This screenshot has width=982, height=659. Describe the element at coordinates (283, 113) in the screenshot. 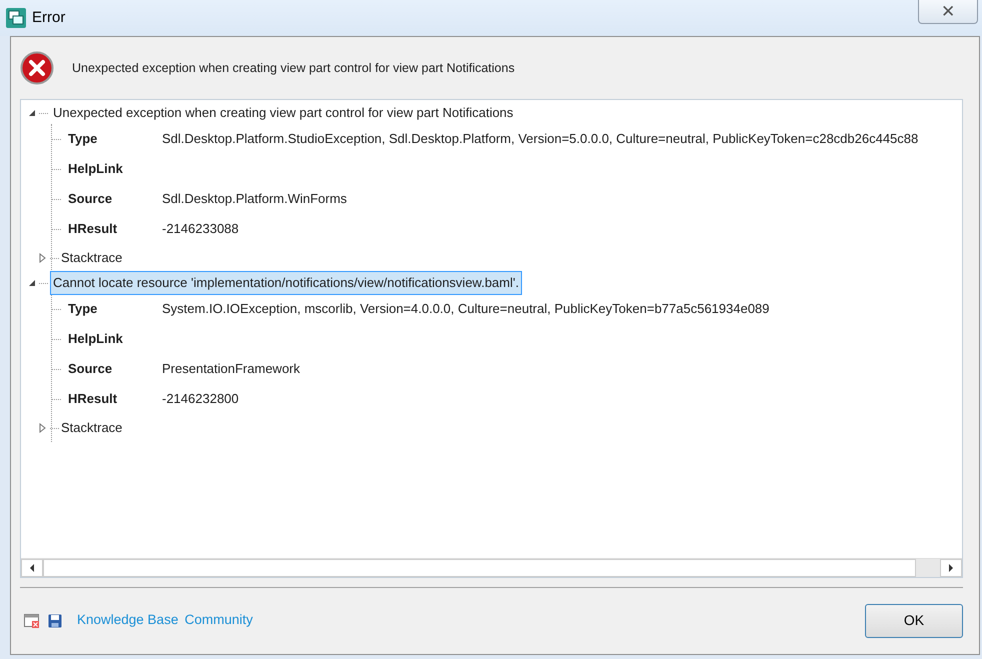

I see `tree-node: Unexpected exception when creating view part control for view part Notifications` at that location.